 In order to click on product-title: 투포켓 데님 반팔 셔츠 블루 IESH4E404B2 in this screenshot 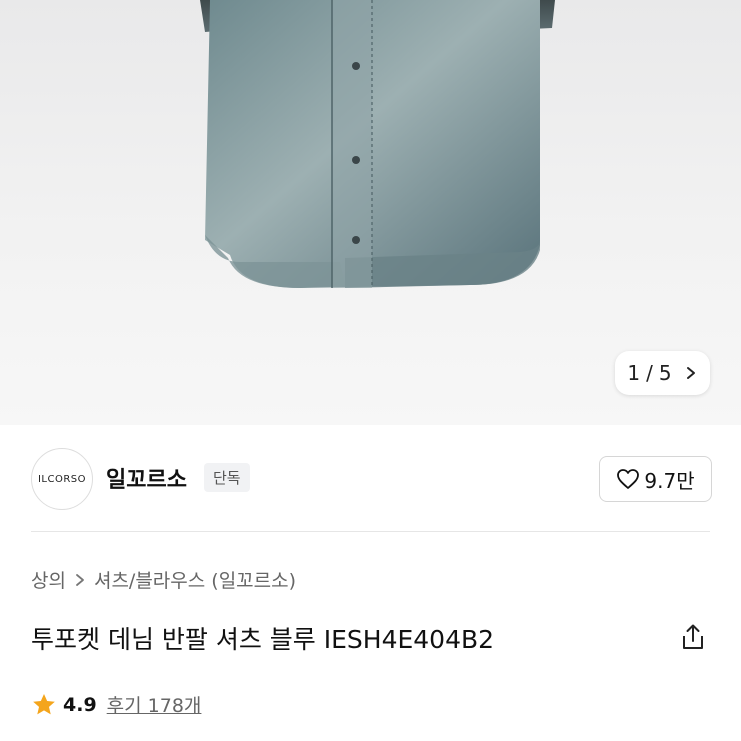, I will do `click(263, 639)`.